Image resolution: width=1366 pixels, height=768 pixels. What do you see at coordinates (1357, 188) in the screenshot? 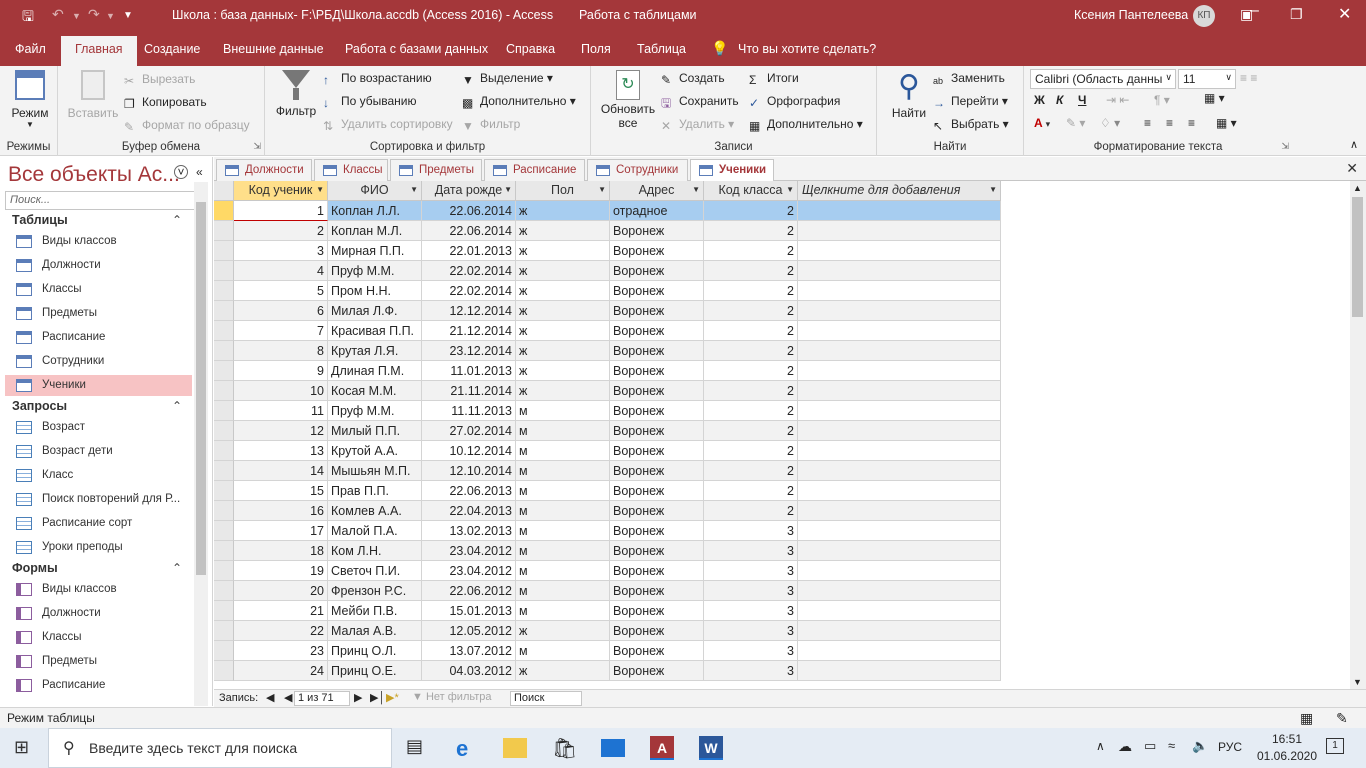
I see `scroll-up-icon: ▲` at bounding box center [1357, 188].